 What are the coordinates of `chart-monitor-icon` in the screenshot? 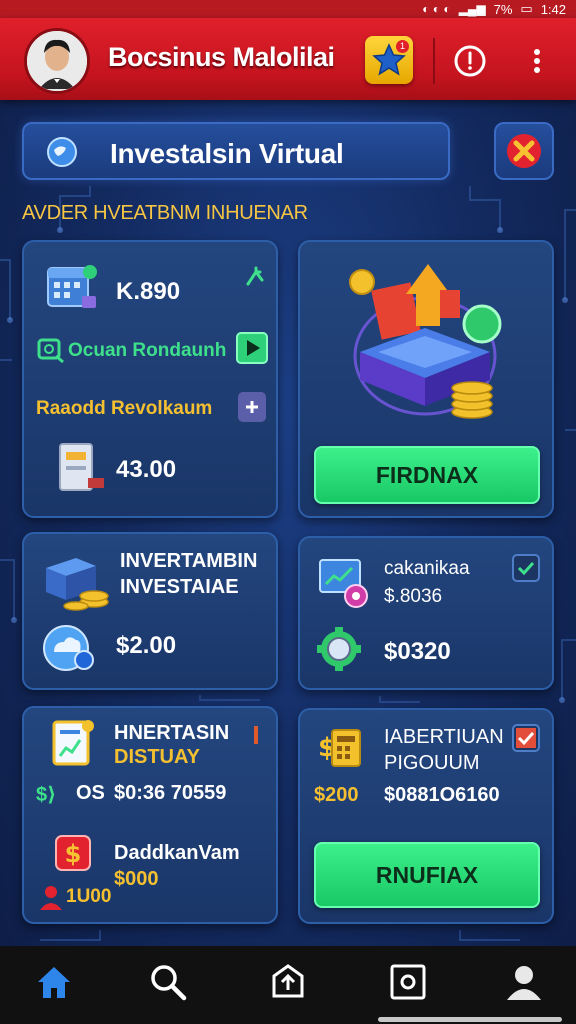 It's located at (343, 583).